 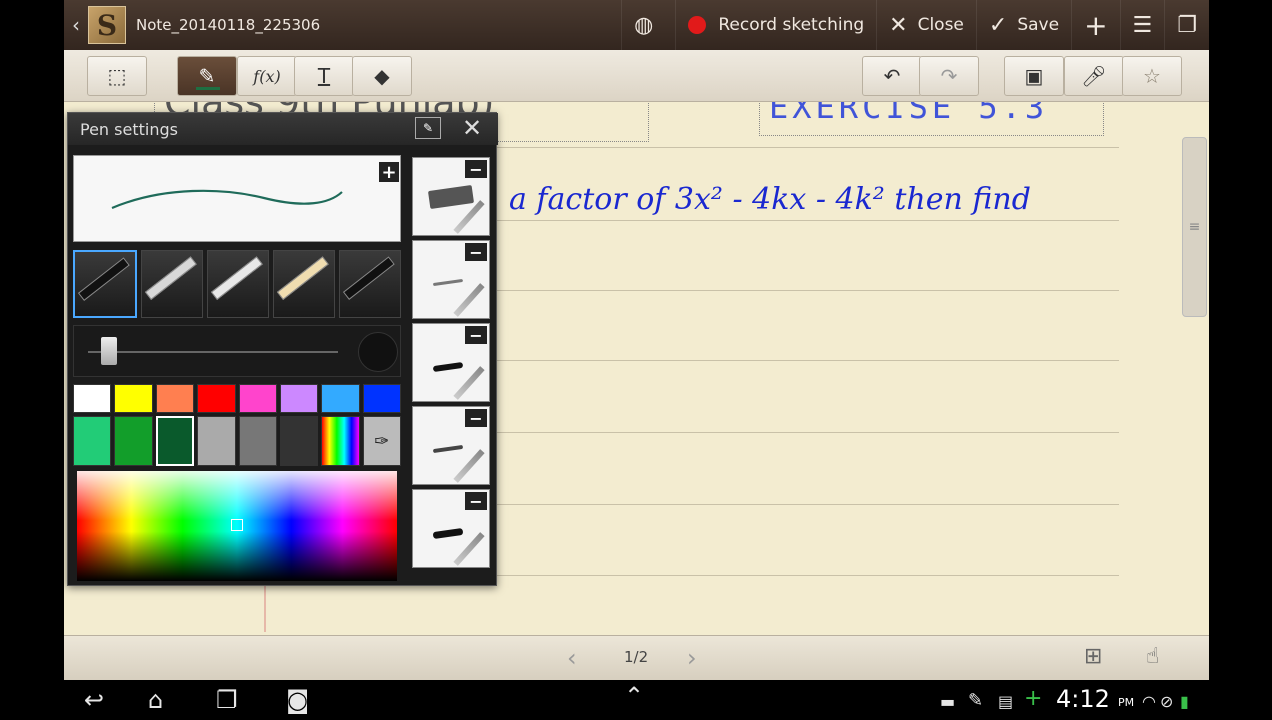 What do you see at coordinates (297, 700) in the screenshot?
I see `camera-icon: ◙` at bounding box center [297, 700].